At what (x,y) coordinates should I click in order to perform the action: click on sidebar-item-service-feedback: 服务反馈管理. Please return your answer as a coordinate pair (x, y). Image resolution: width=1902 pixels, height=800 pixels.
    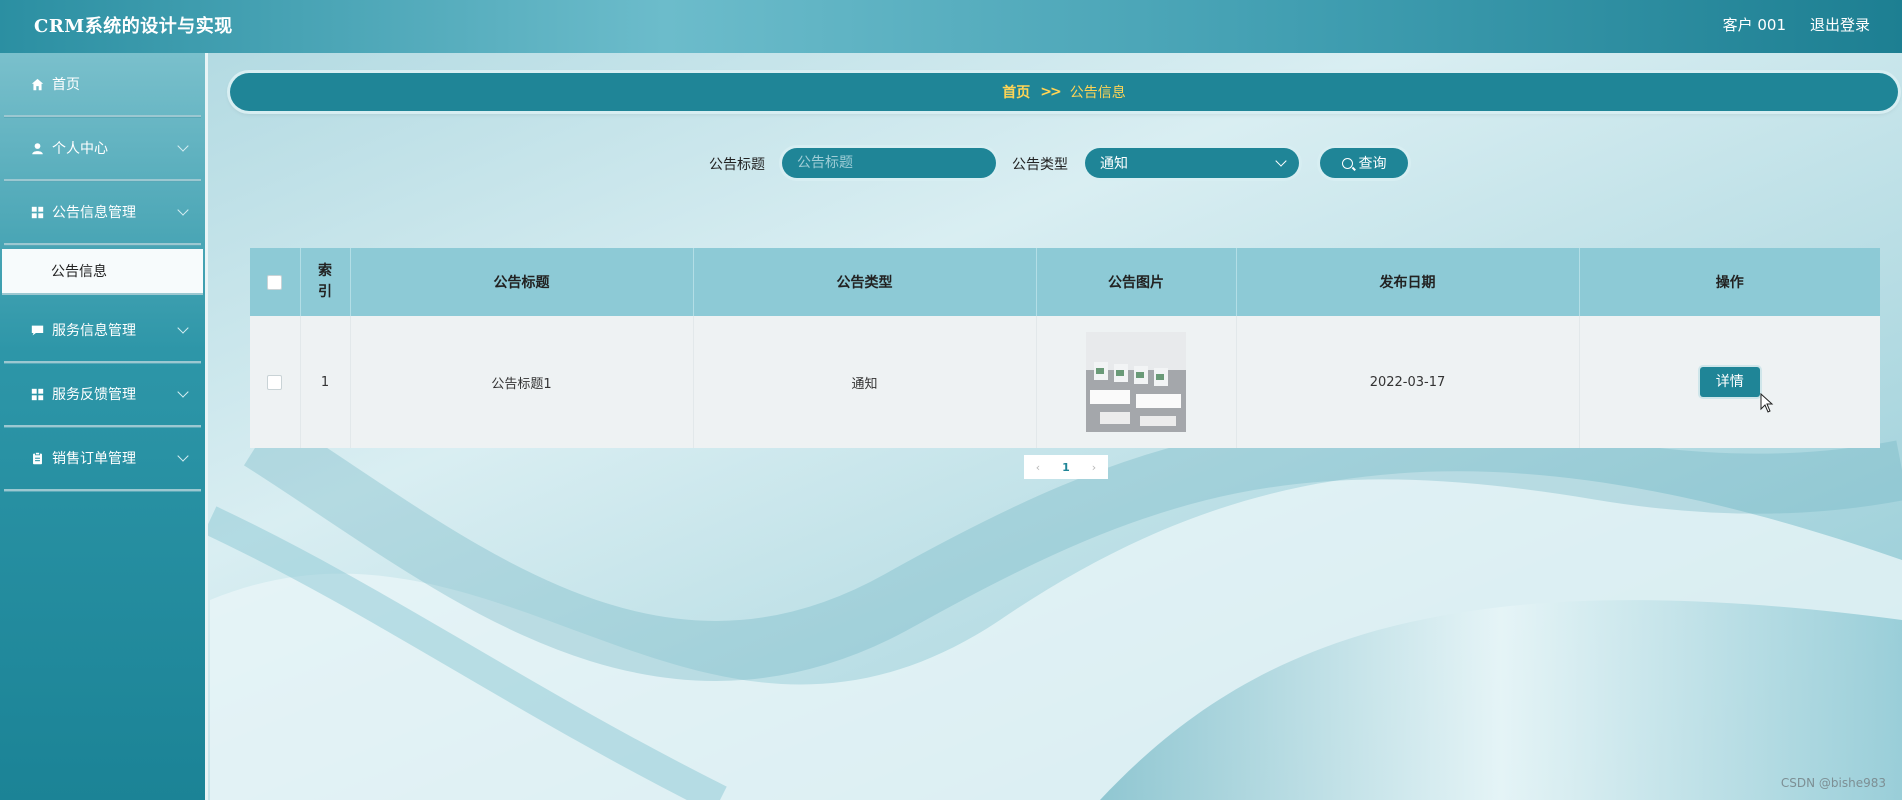
    Looking at the image, I should click on (102, 395).